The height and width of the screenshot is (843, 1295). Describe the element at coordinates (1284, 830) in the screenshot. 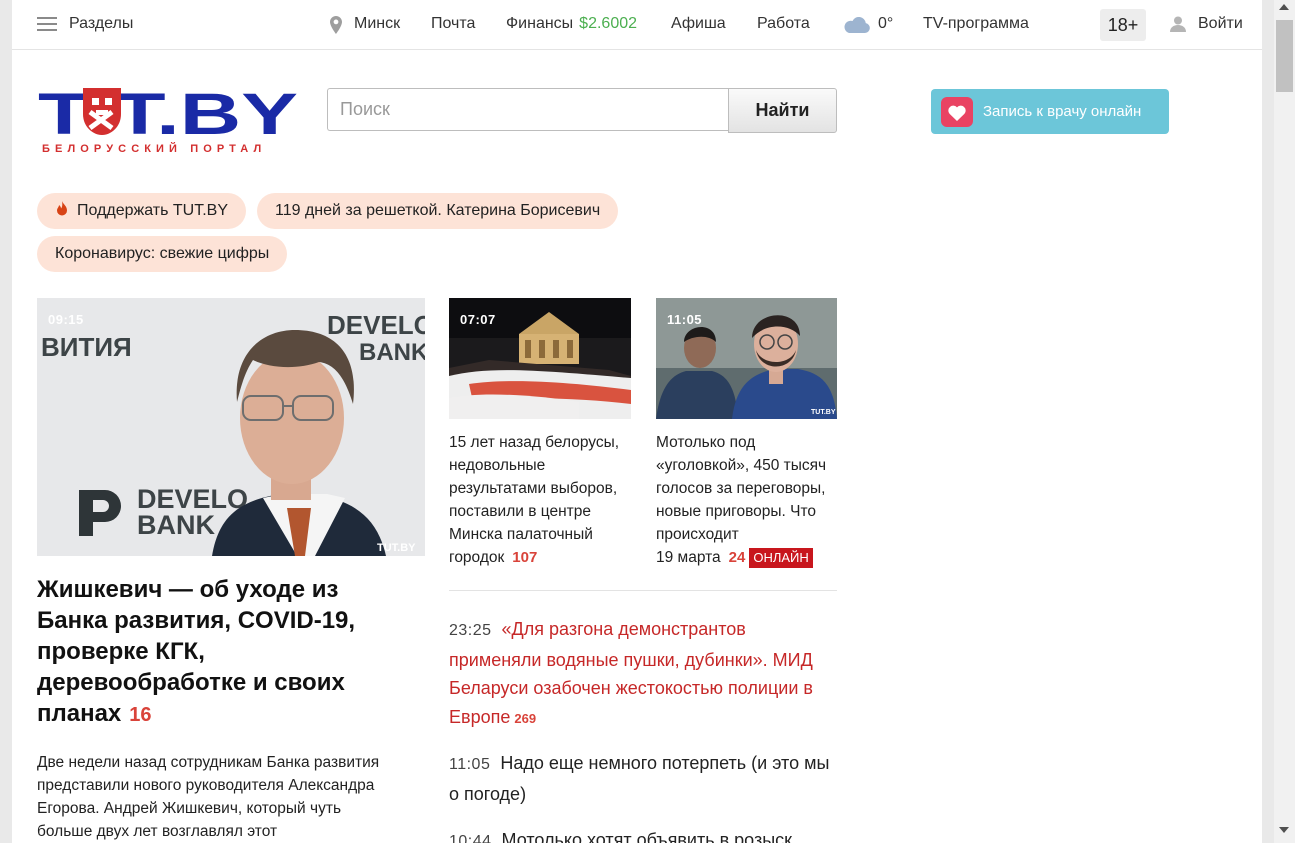

I see `scroll-down-arrow-icon` at that location.